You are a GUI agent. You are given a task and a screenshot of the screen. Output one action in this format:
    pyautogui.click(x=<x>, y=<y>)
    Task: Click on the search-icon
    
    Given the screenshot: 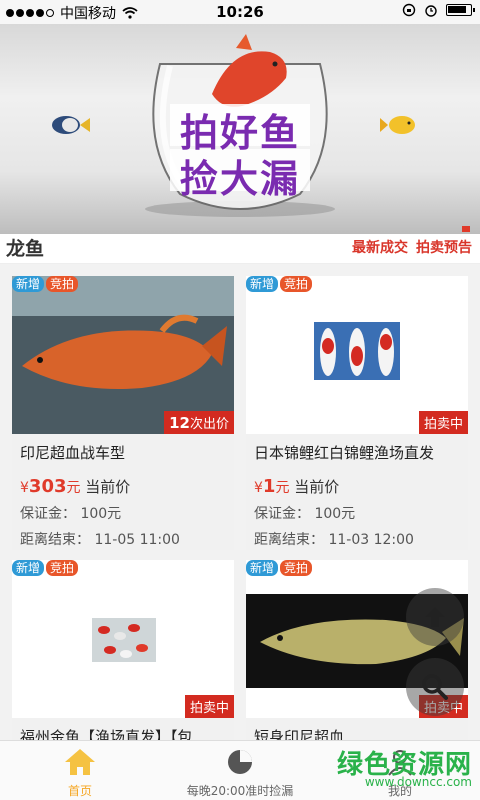 What is the action you would take?
    pyautogui.click(x=435, y=687)
    